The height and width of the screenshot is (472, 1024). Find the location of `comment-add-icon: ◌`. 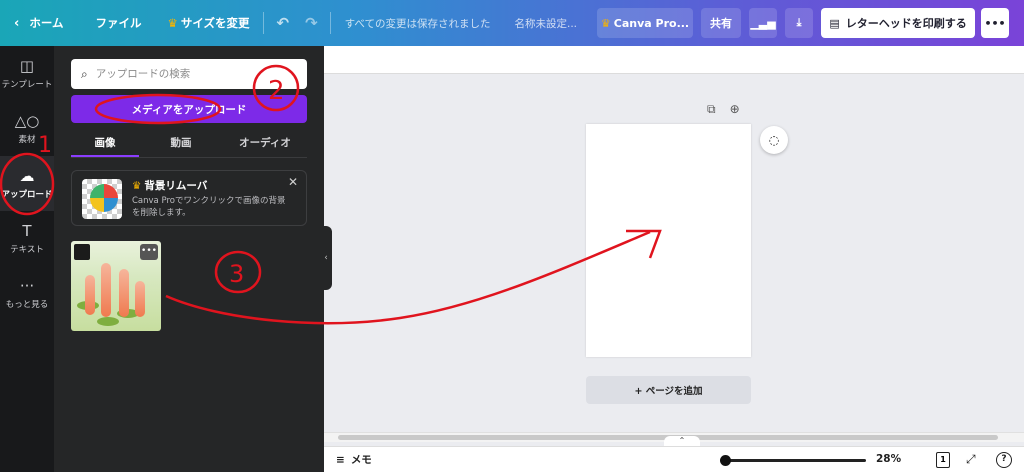

comment-add-icon: ◌ is located at coordinates (774, 140).